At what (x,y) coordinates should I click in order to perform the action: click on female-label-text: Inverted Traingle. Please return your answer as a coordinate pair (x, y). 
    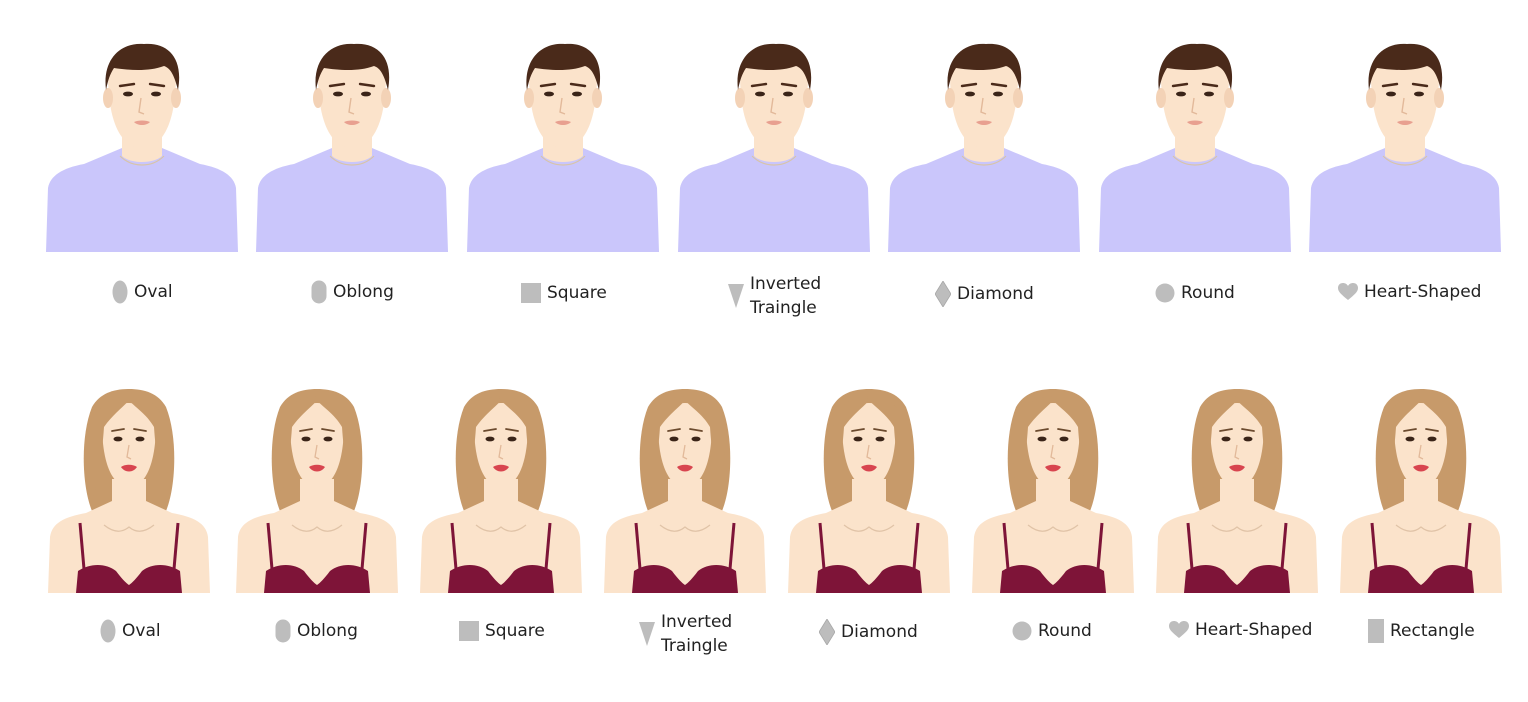
    Looking at the image, I should click on (697, 634).